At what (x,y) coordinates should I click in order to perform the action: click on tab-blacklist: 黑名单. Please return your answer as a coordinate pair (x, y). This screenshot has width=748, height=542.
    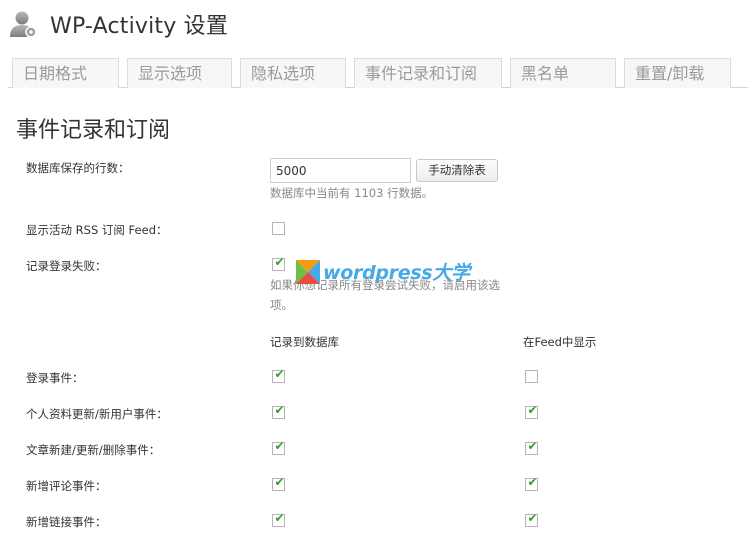
    Looking at the image, I should click on (563, 73).